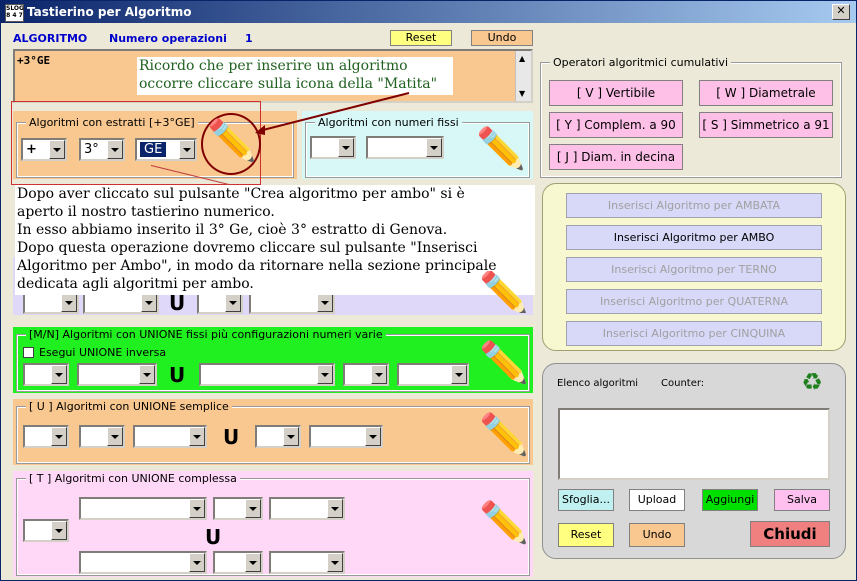  Describe the element at coordinates (641, 62) in the screenshot. I see `cumulativi-legend: Operatori algoritmici cumulativi` at that location.